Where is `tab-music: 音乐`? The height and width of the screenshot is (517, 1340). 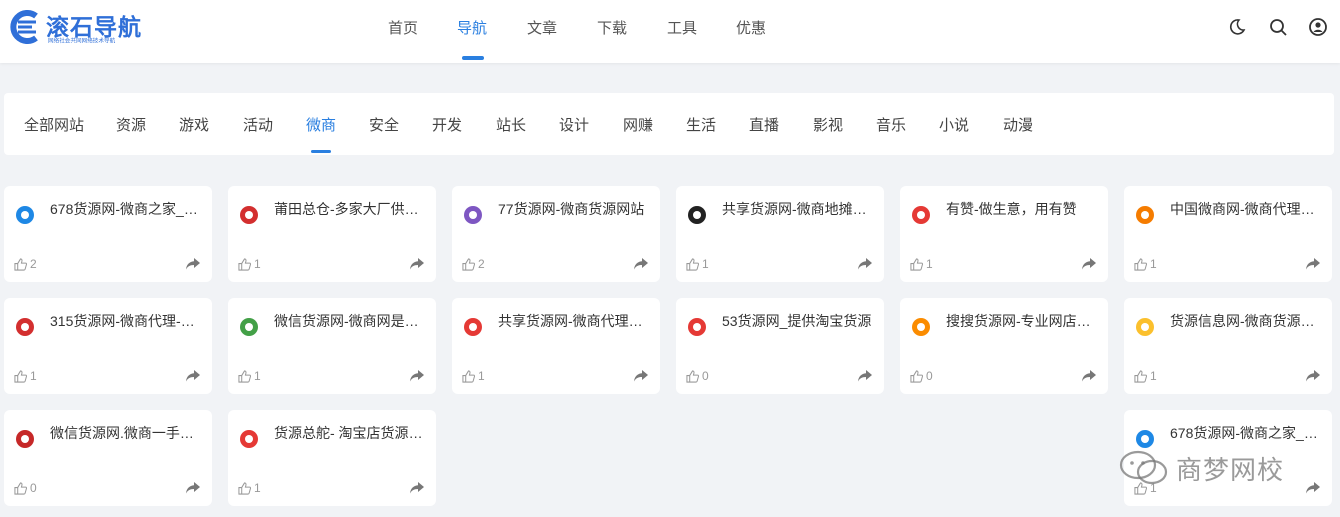 tab-music: 音乐 is located at coordinates (891, 124).